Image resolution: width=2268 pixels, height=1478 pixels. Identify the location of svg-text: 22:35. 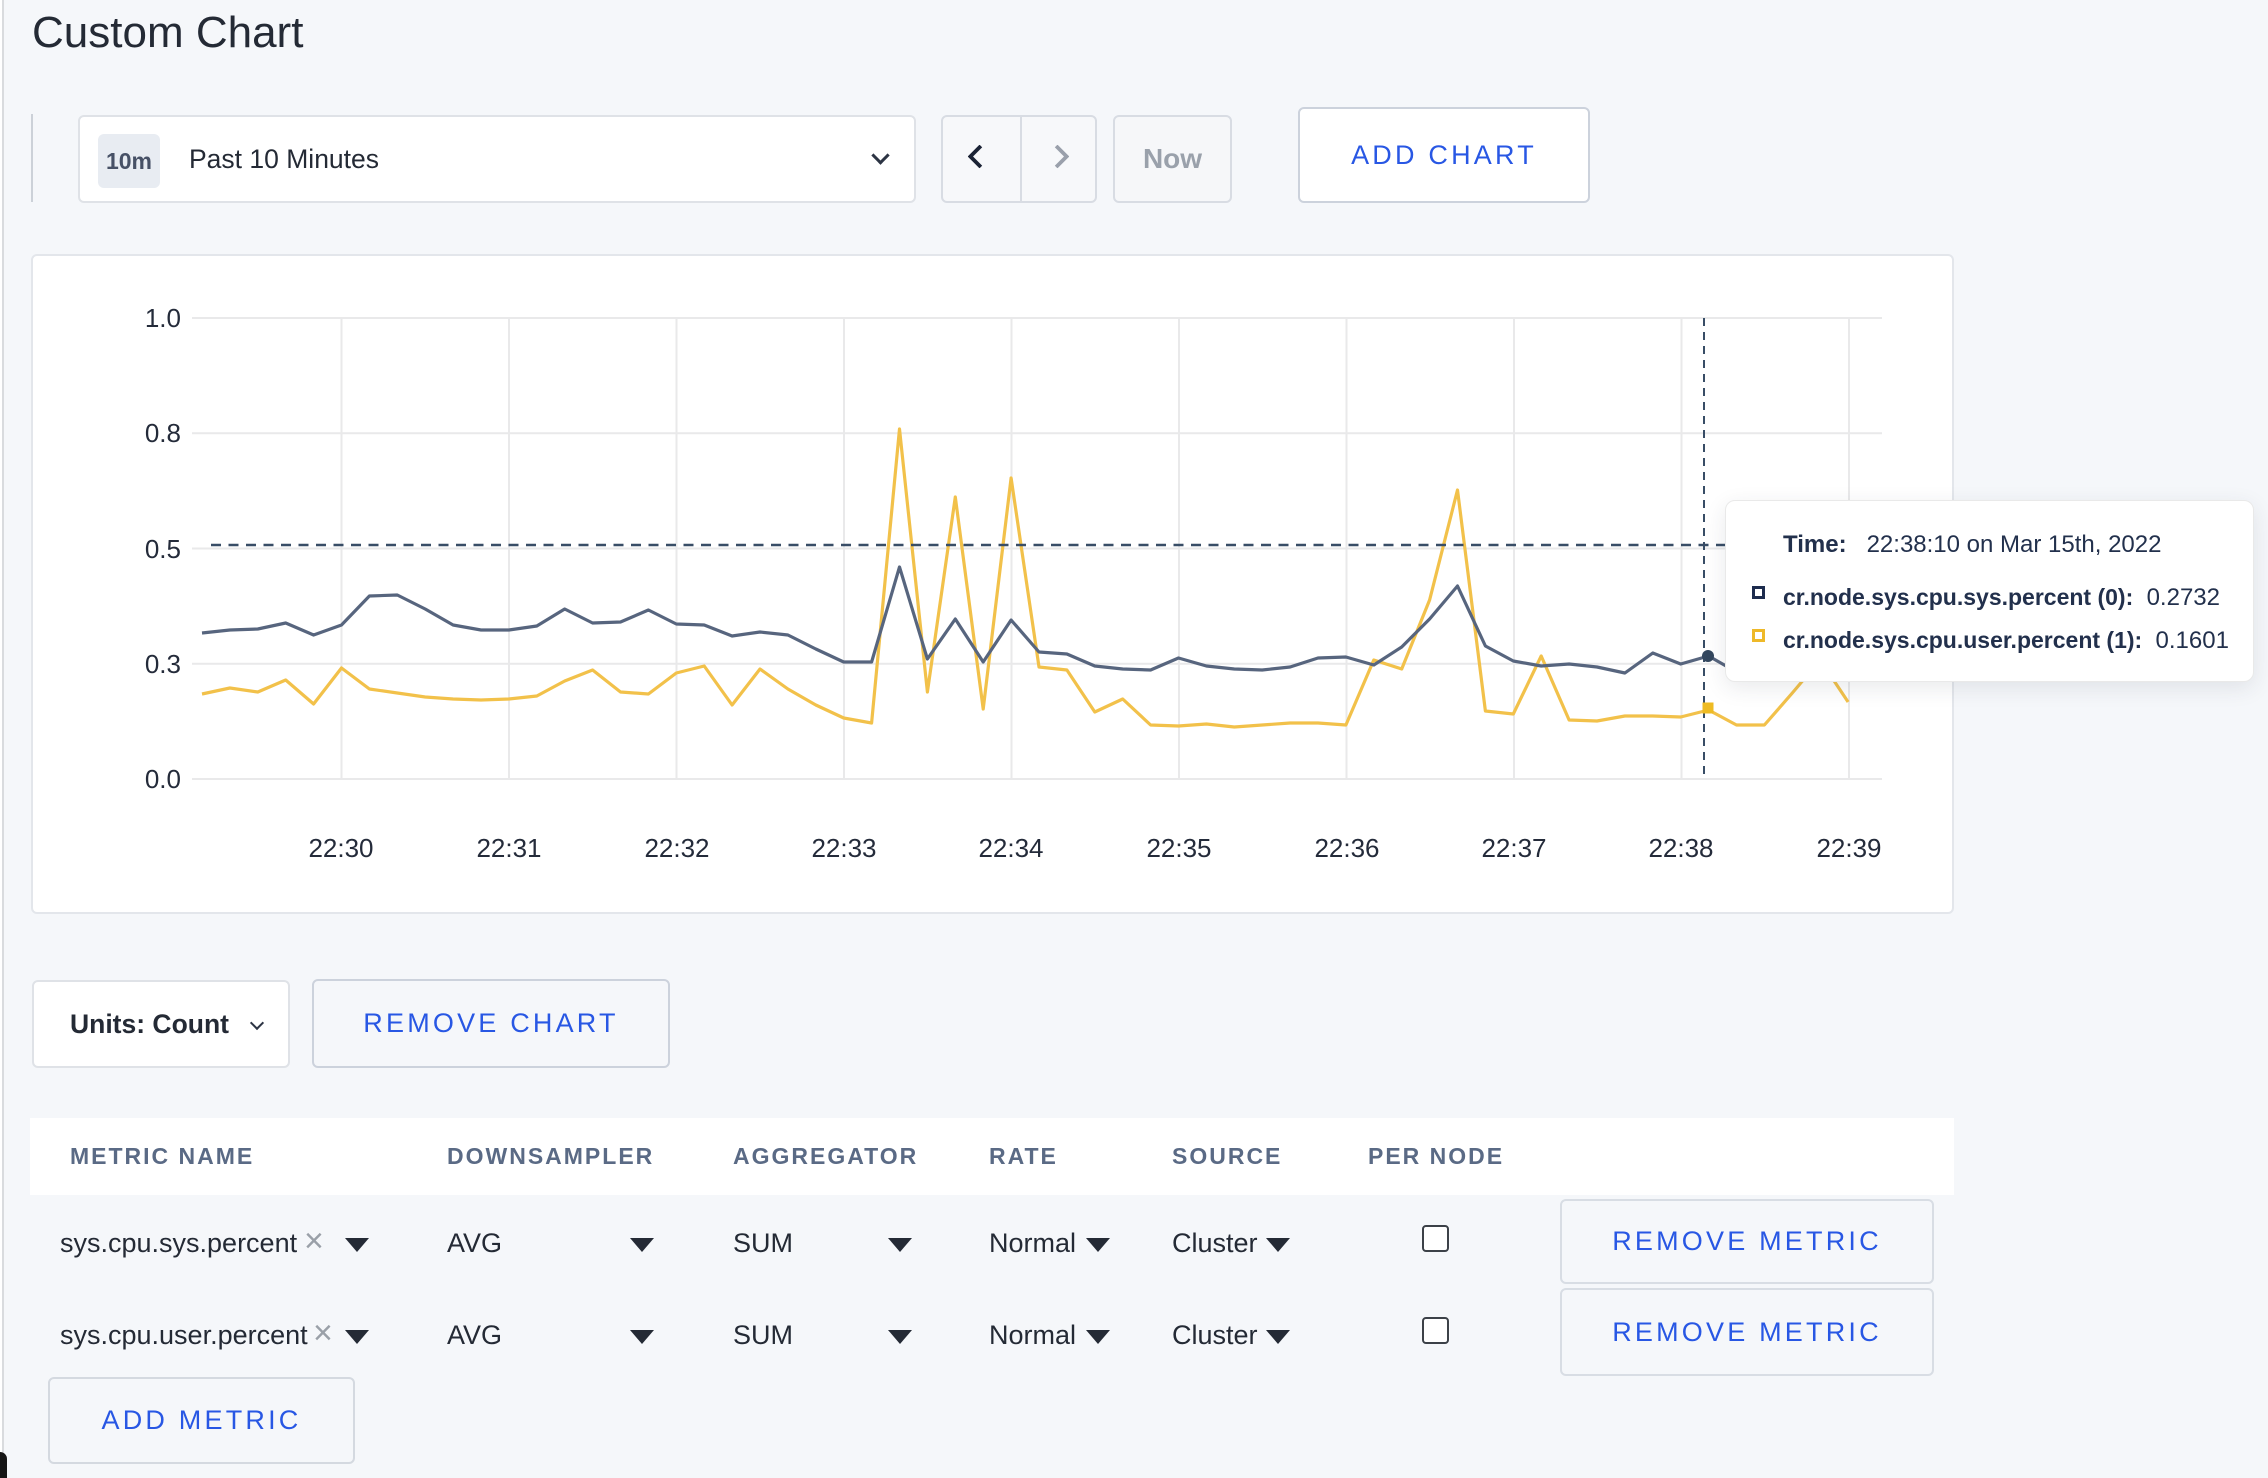
(1178, 848).